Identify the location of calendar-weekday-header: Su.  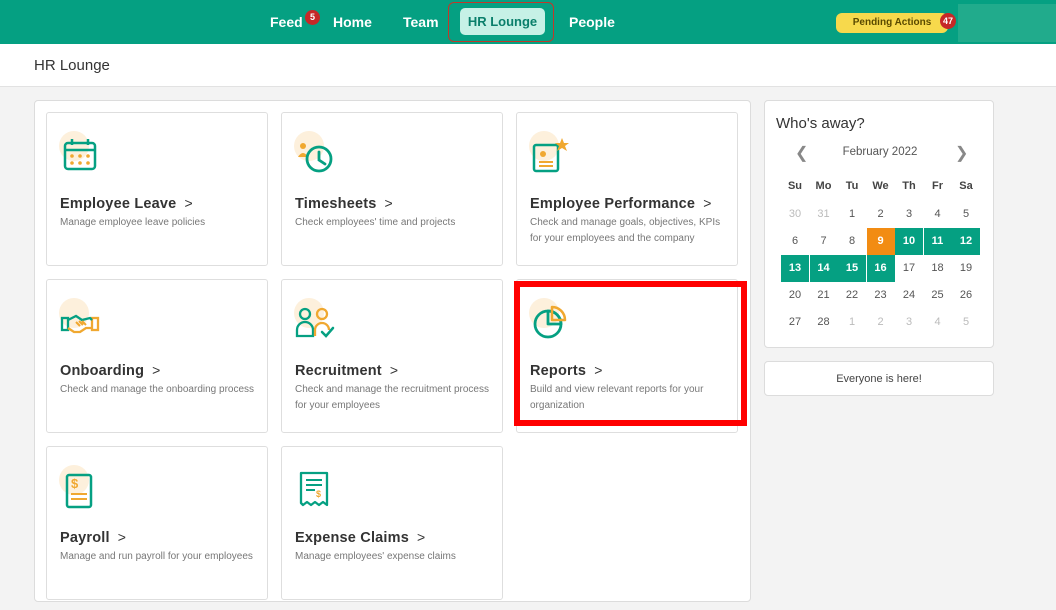
(795, 186).